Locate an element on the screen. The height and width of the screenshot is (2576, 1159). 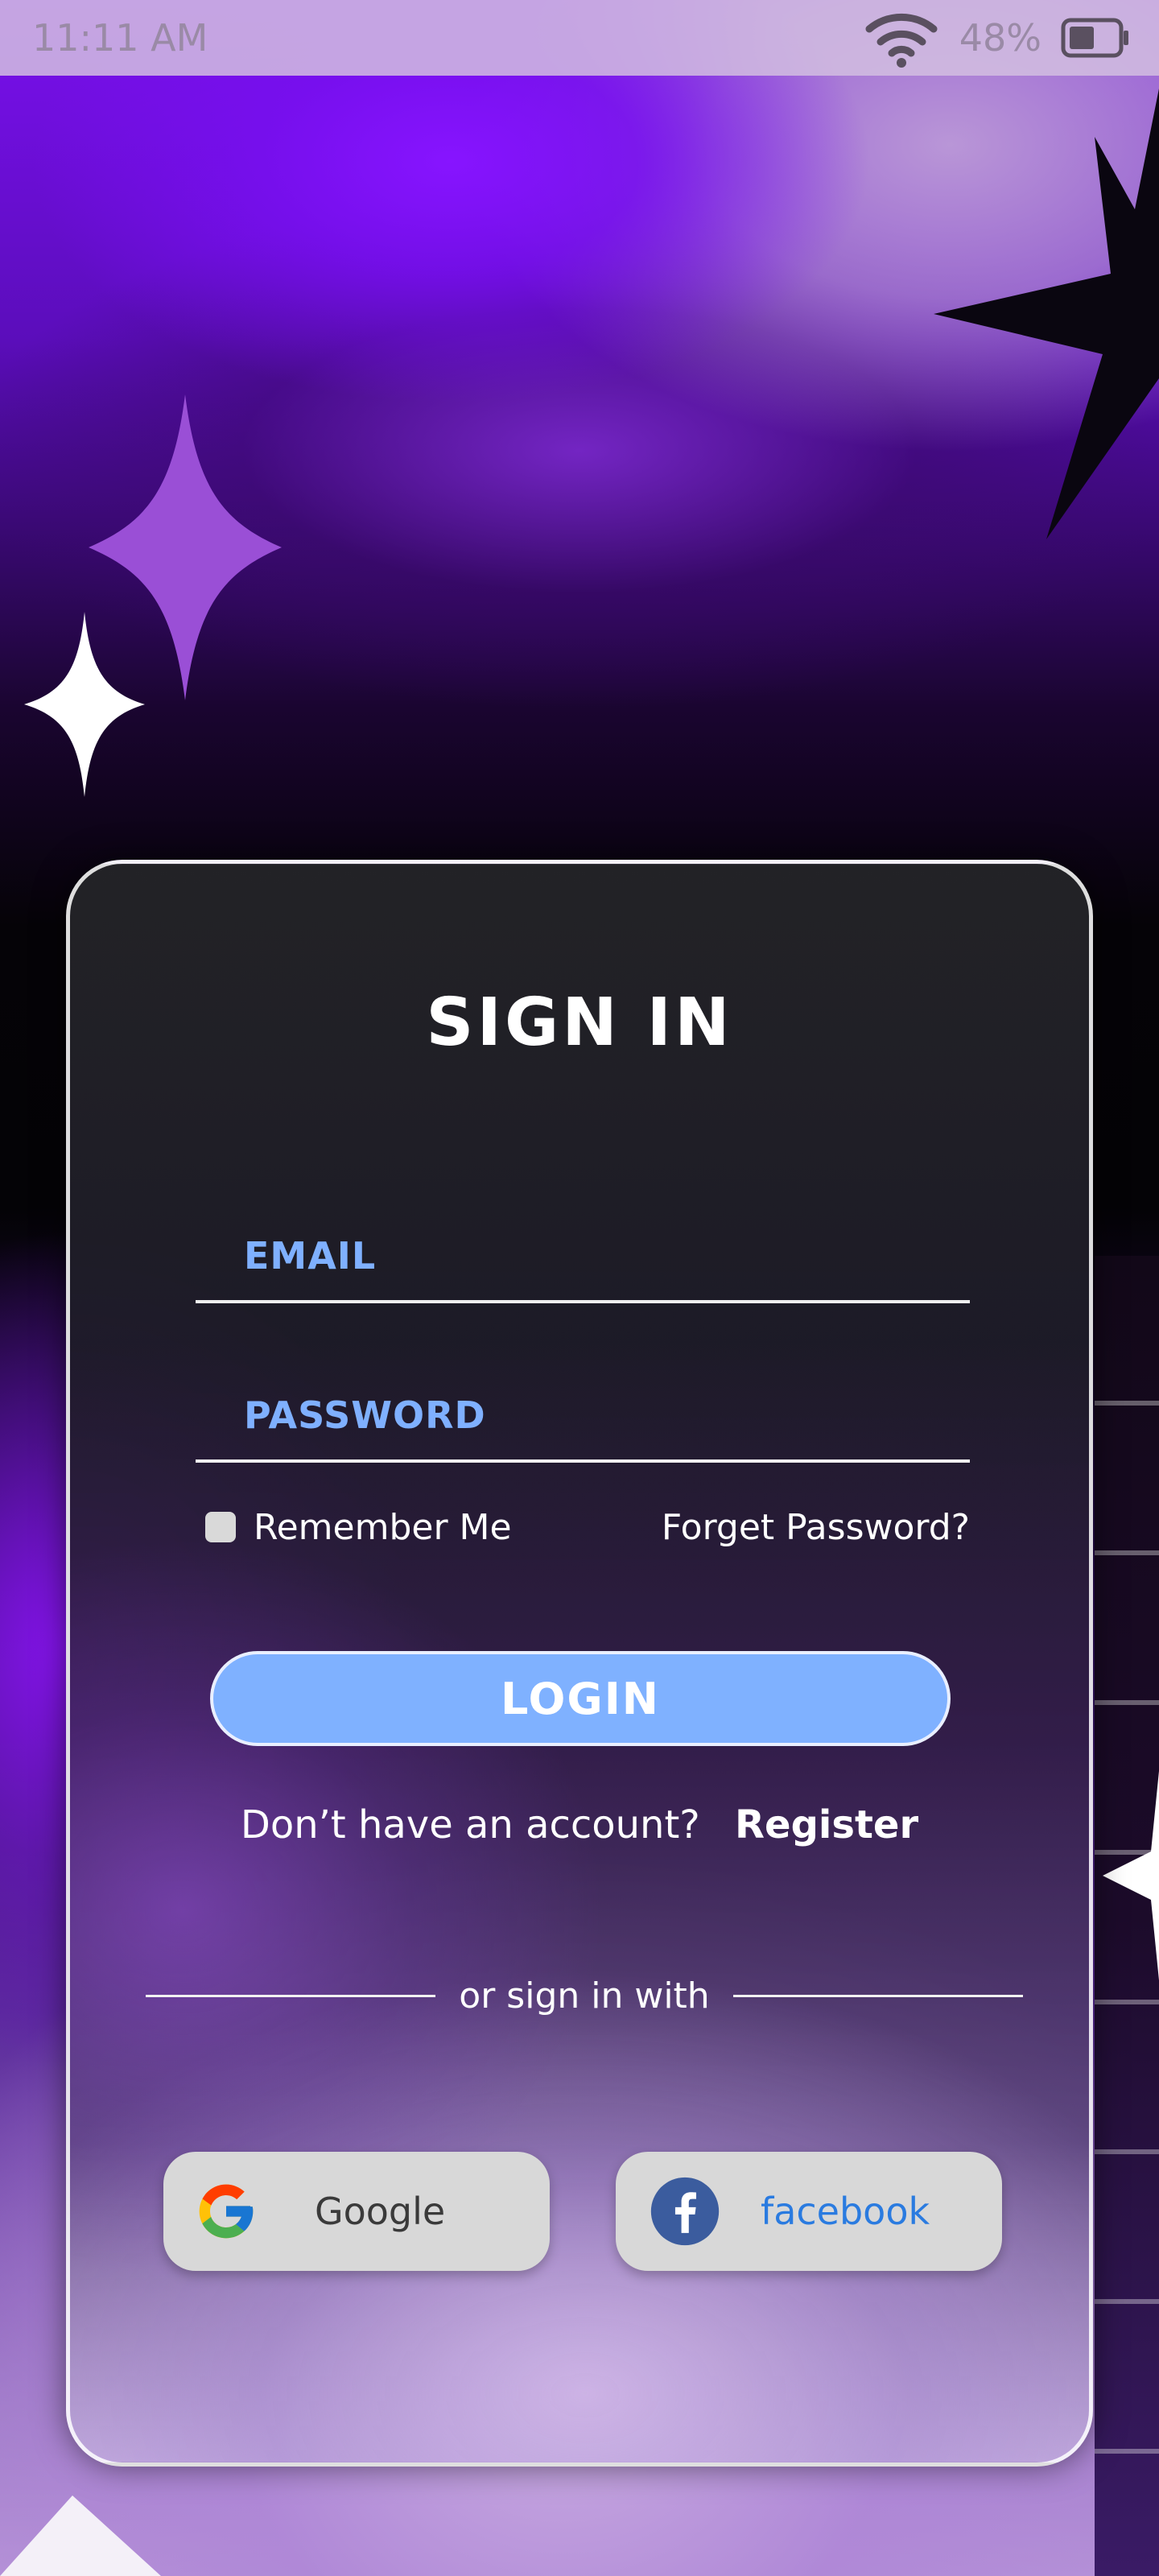
email-field-container is located at coordinates (583, 1257).